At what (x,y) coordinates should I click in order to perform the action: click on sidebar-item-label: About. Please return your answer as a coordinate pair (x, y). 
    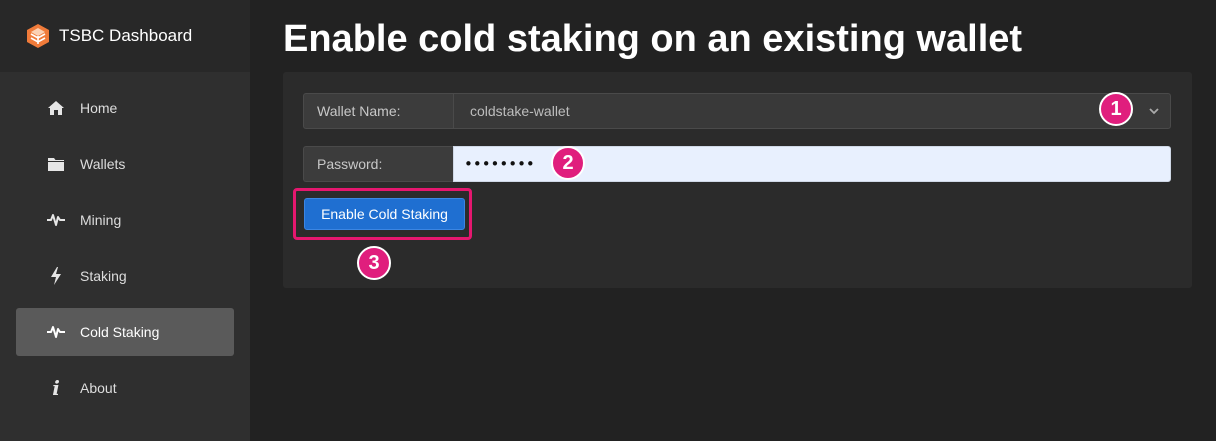
    Looking at the image, I should click on (98, 388).